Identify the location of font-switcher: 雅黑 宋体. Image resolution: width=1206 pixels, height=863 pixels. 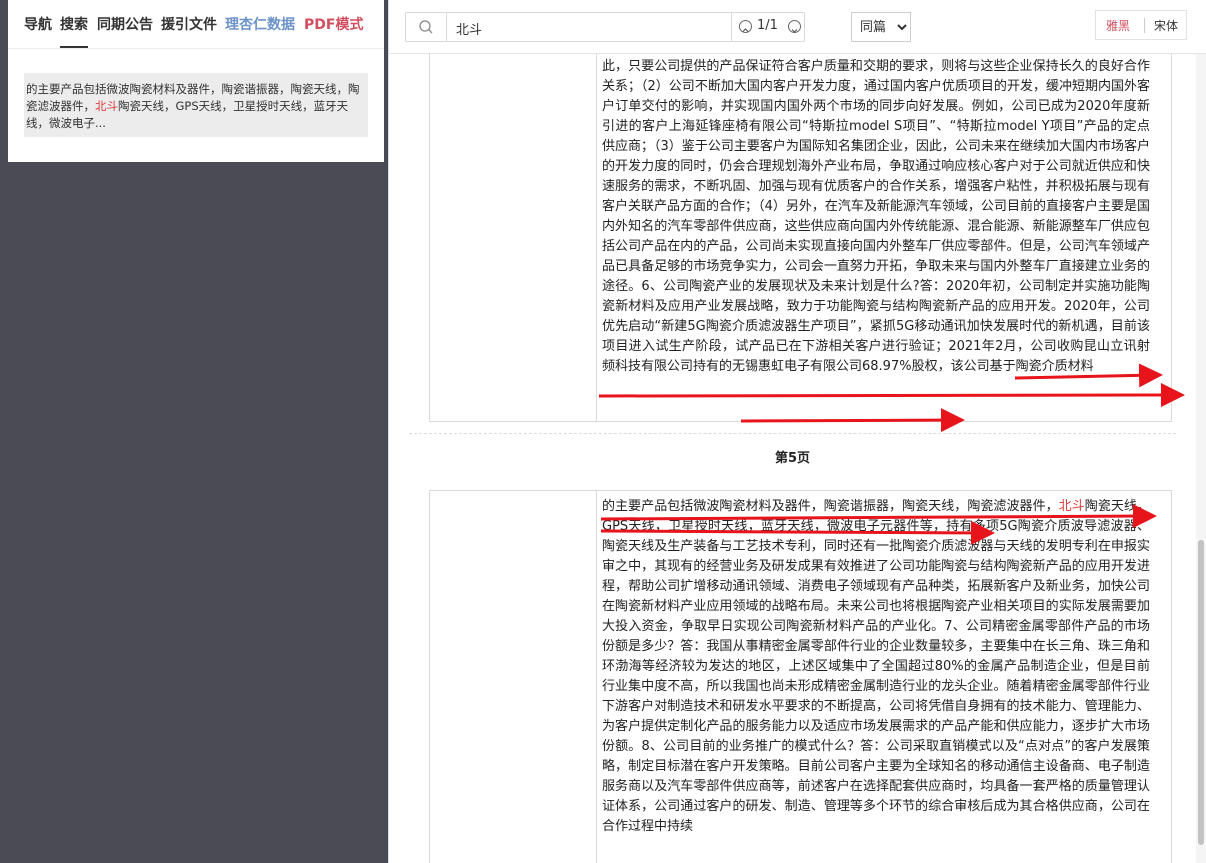
(1141, 25).